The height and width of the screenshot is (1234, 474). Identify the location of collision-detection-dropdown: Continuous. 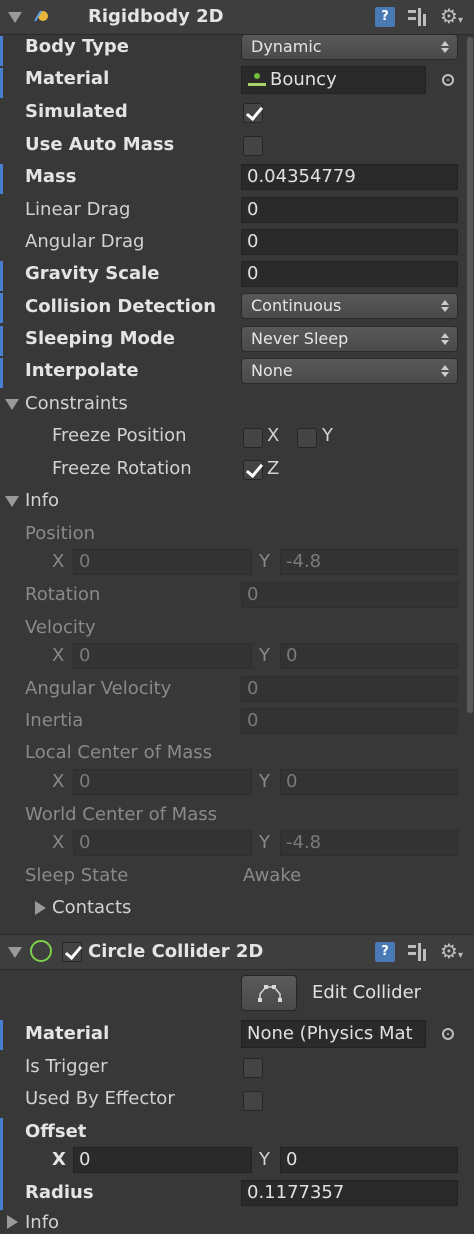
(349, 306).